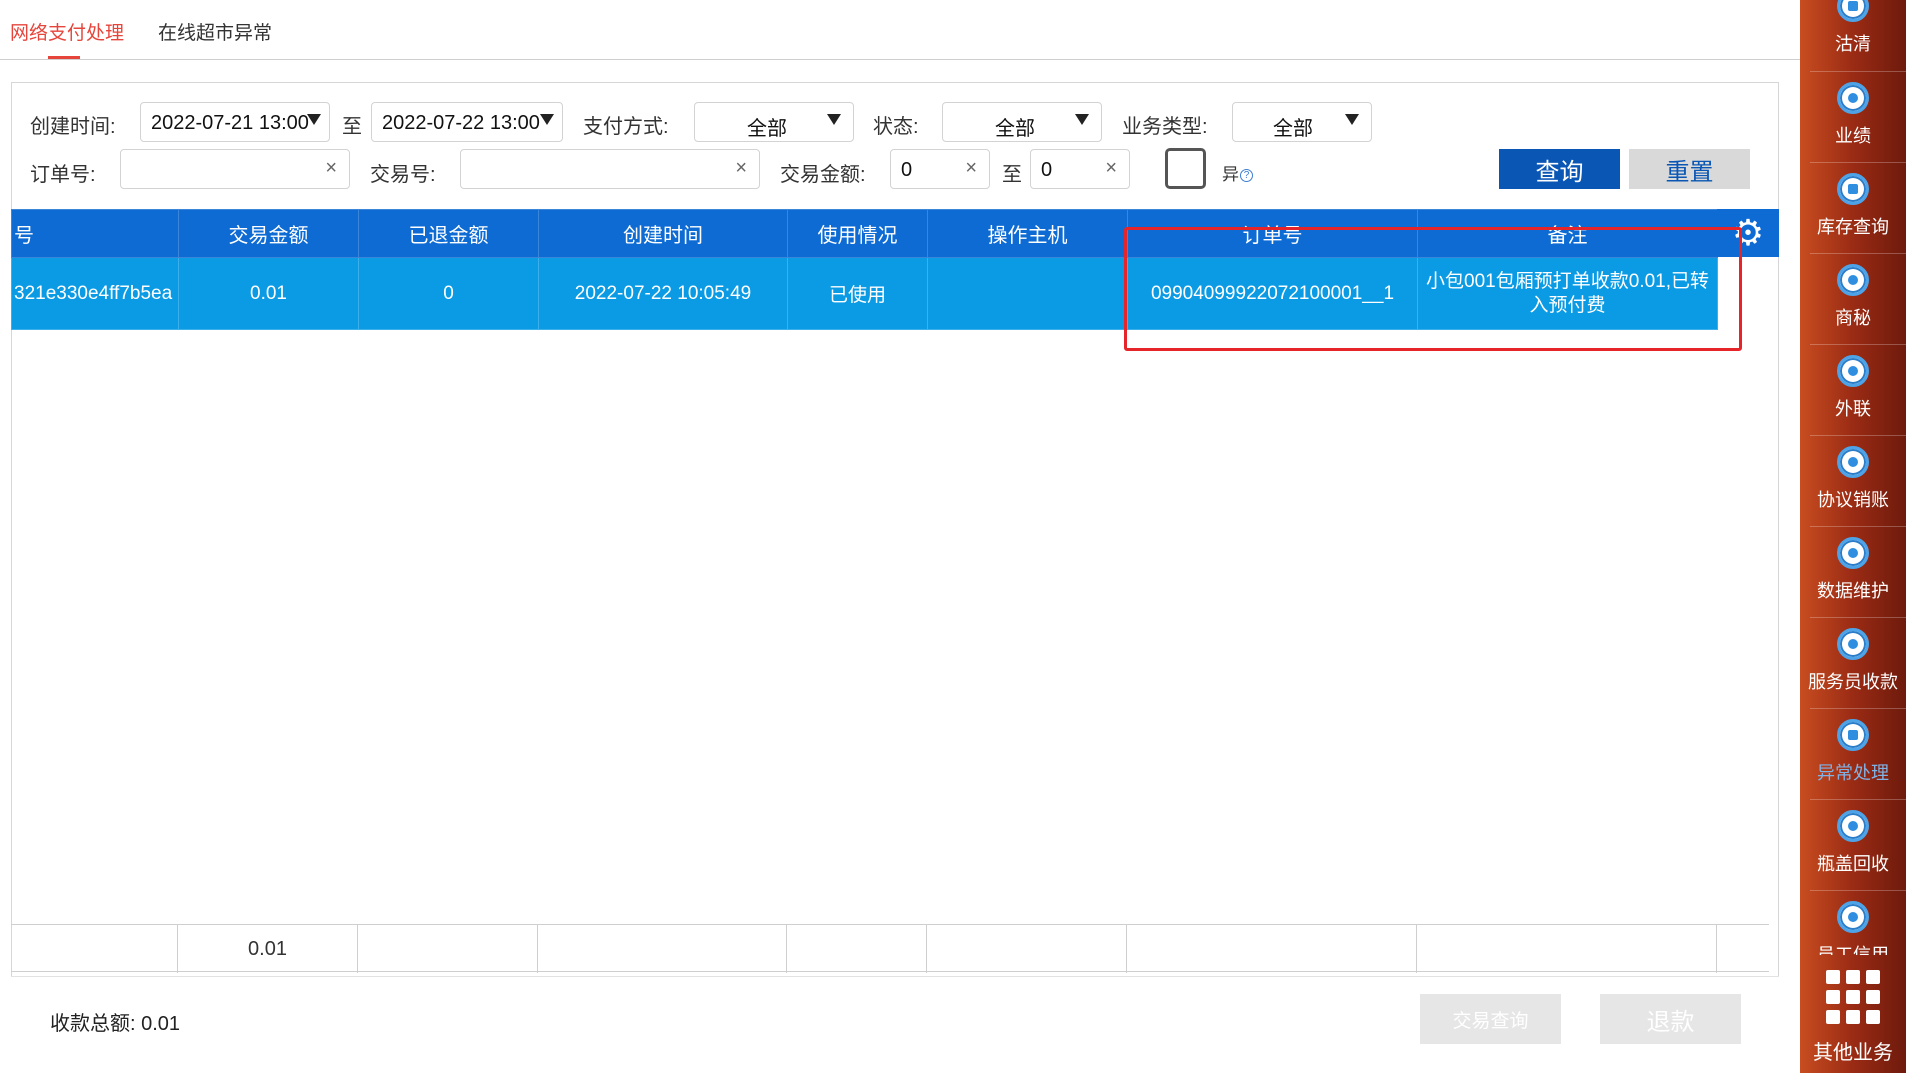 The image size is (1906, 1073). I want to click on col-header-usage: 使用情况, so click(857, 233).